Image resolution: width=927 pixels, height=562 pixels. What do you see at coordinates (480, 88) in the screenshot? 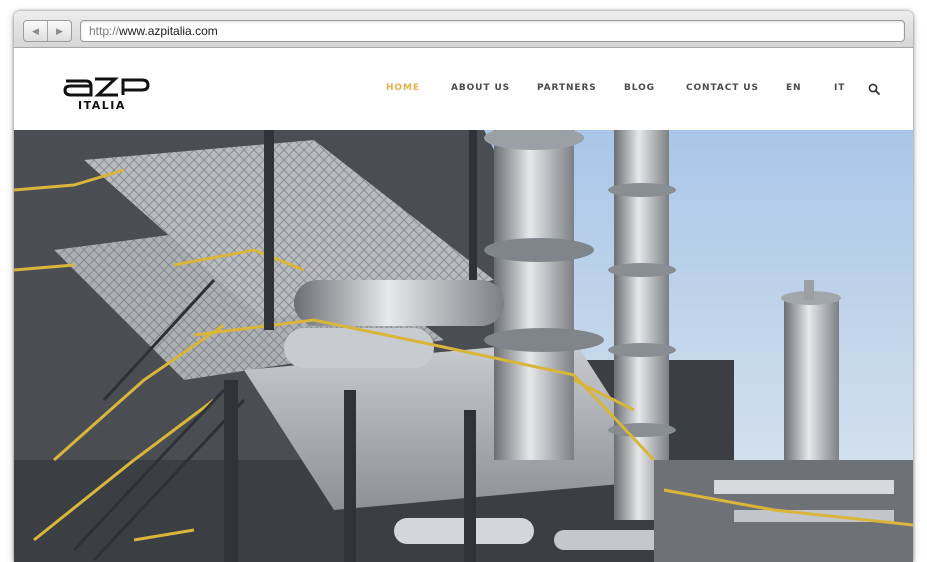
I see `nav-about-us: ABOUT US` at bounding box center [480, 88].